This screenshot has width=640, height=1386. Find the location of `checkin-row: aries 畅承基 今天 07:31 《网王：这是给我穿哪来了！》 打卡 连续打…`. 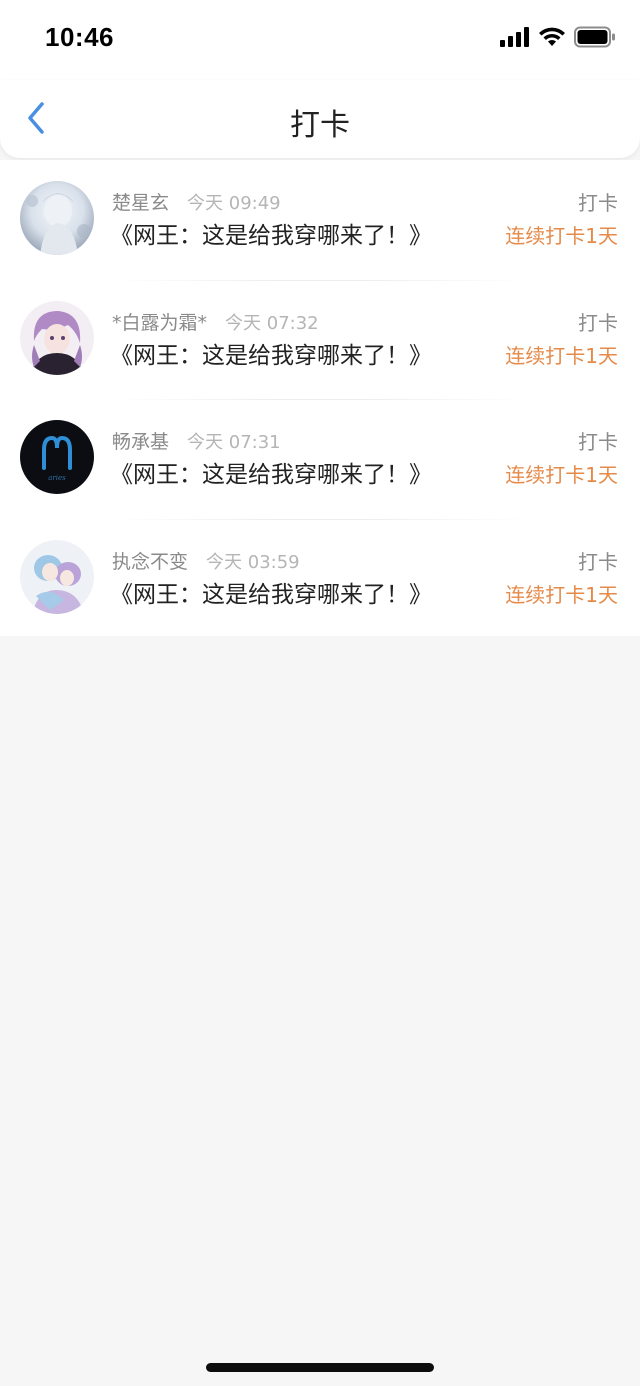

checkin-row: aries 畅承基 今天 07:31 《网王：这是给我穿哪来了！》 打卡 连续打… is located at coordinates (320, 459).